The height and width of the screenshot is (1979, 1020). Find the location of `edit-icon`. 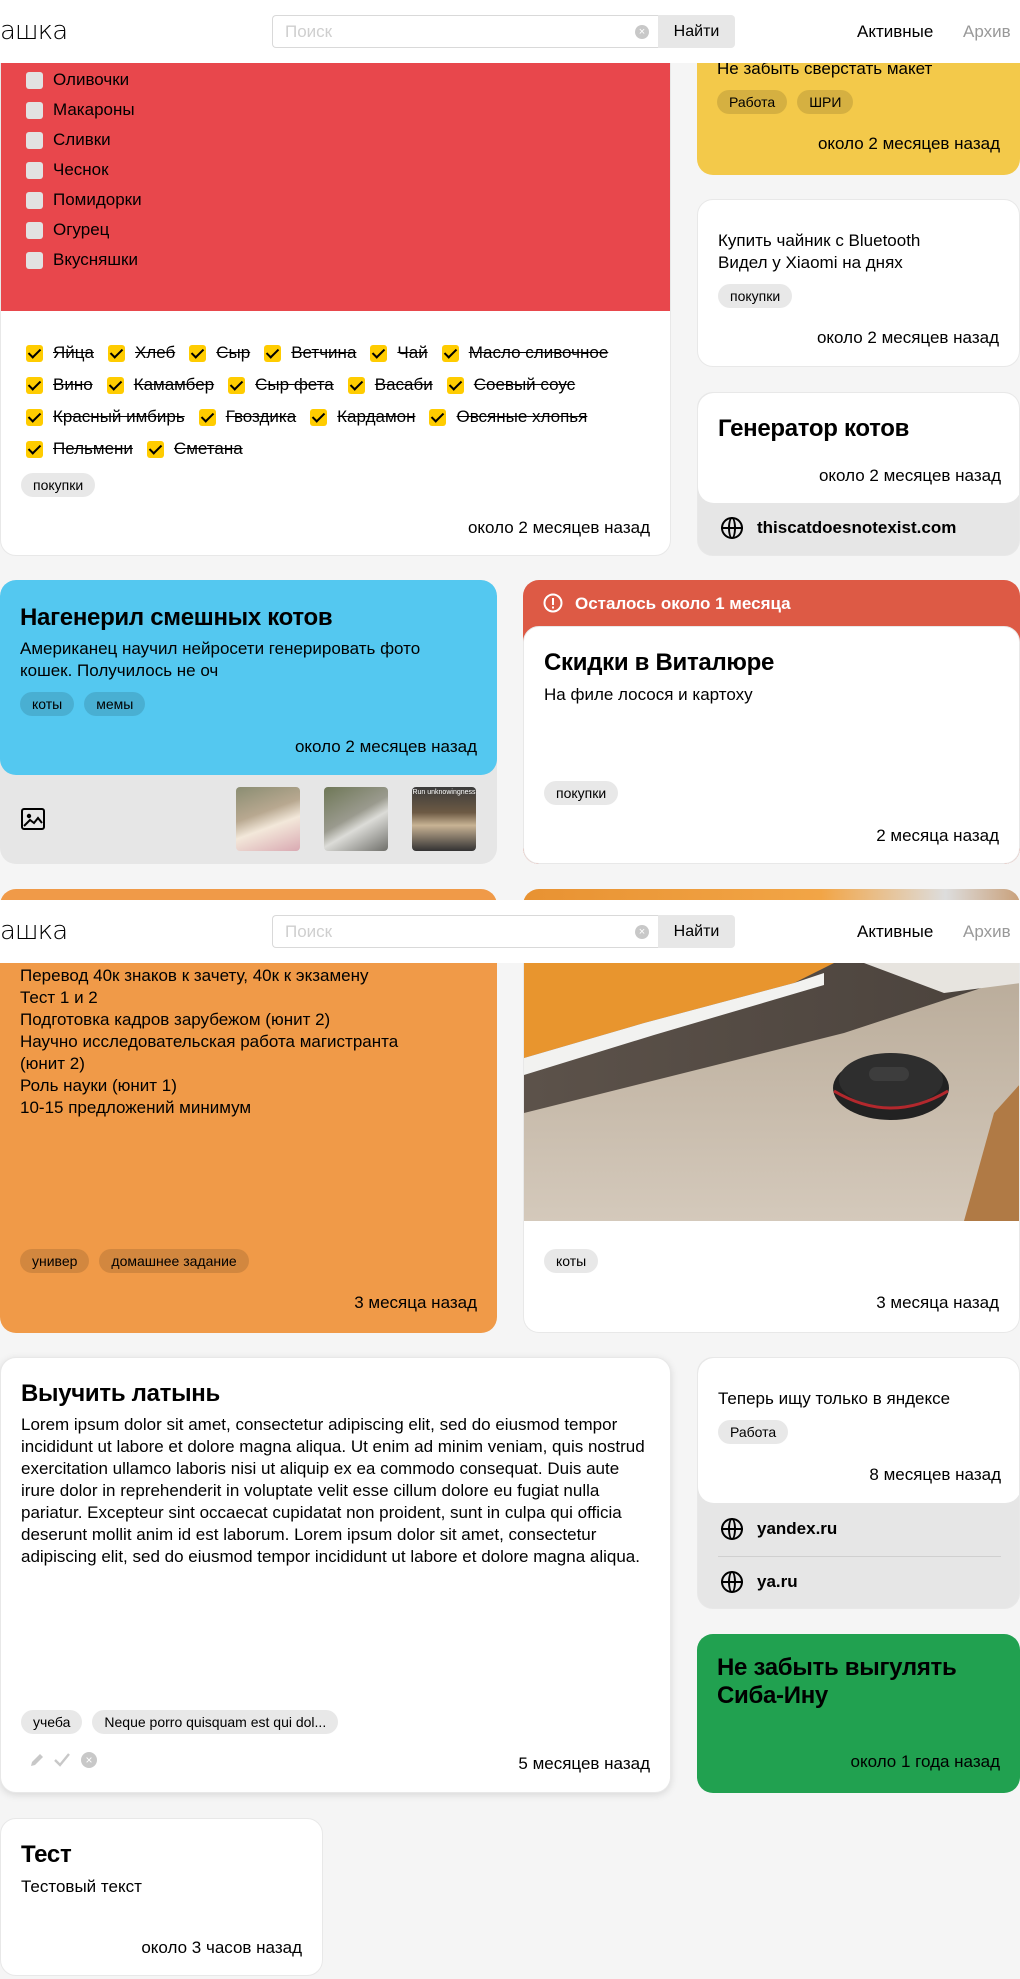

edit-icon is located at coordinates (37, 1760).